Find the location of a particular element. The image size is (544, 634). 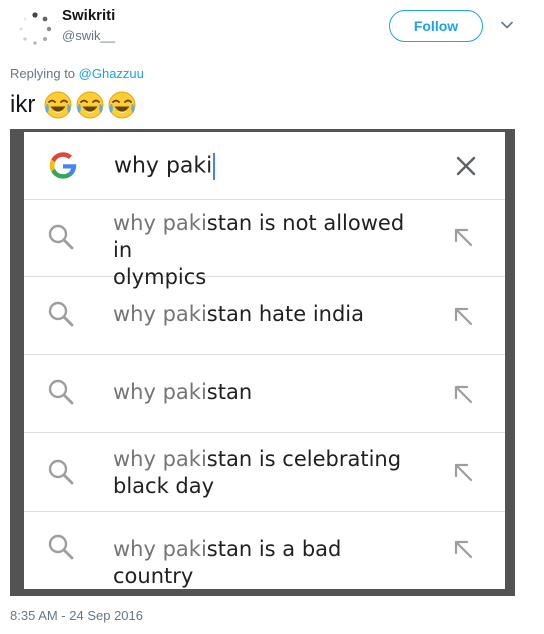

google-logo-icon is located at coordinates (63, 165).